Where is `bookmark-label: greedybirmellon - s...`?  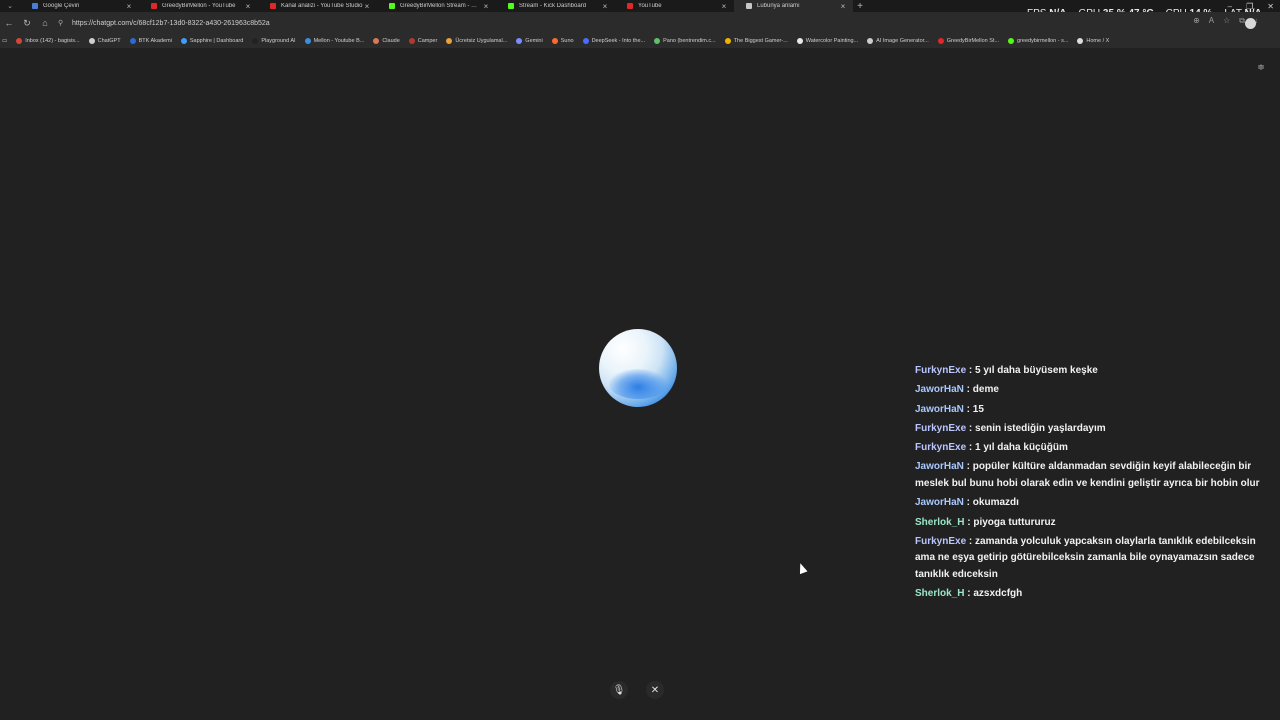 bookmark-label: greedybirmellon - s... is located at coordinates (1043, 41).